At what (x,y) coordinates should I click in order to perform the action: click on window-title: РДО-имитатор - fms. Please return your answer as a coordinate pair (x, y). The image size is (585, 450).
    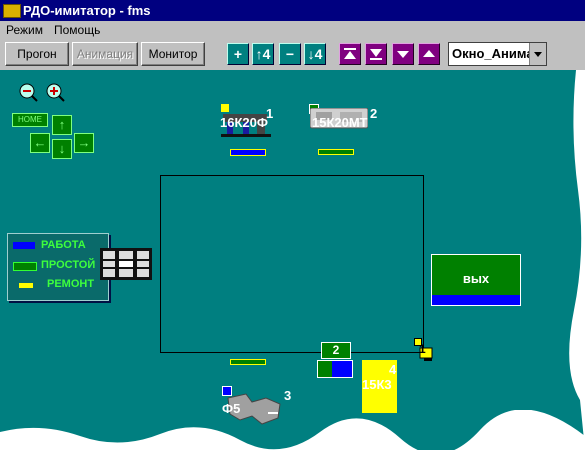
    Looking at the image, I should click on (87, 10).